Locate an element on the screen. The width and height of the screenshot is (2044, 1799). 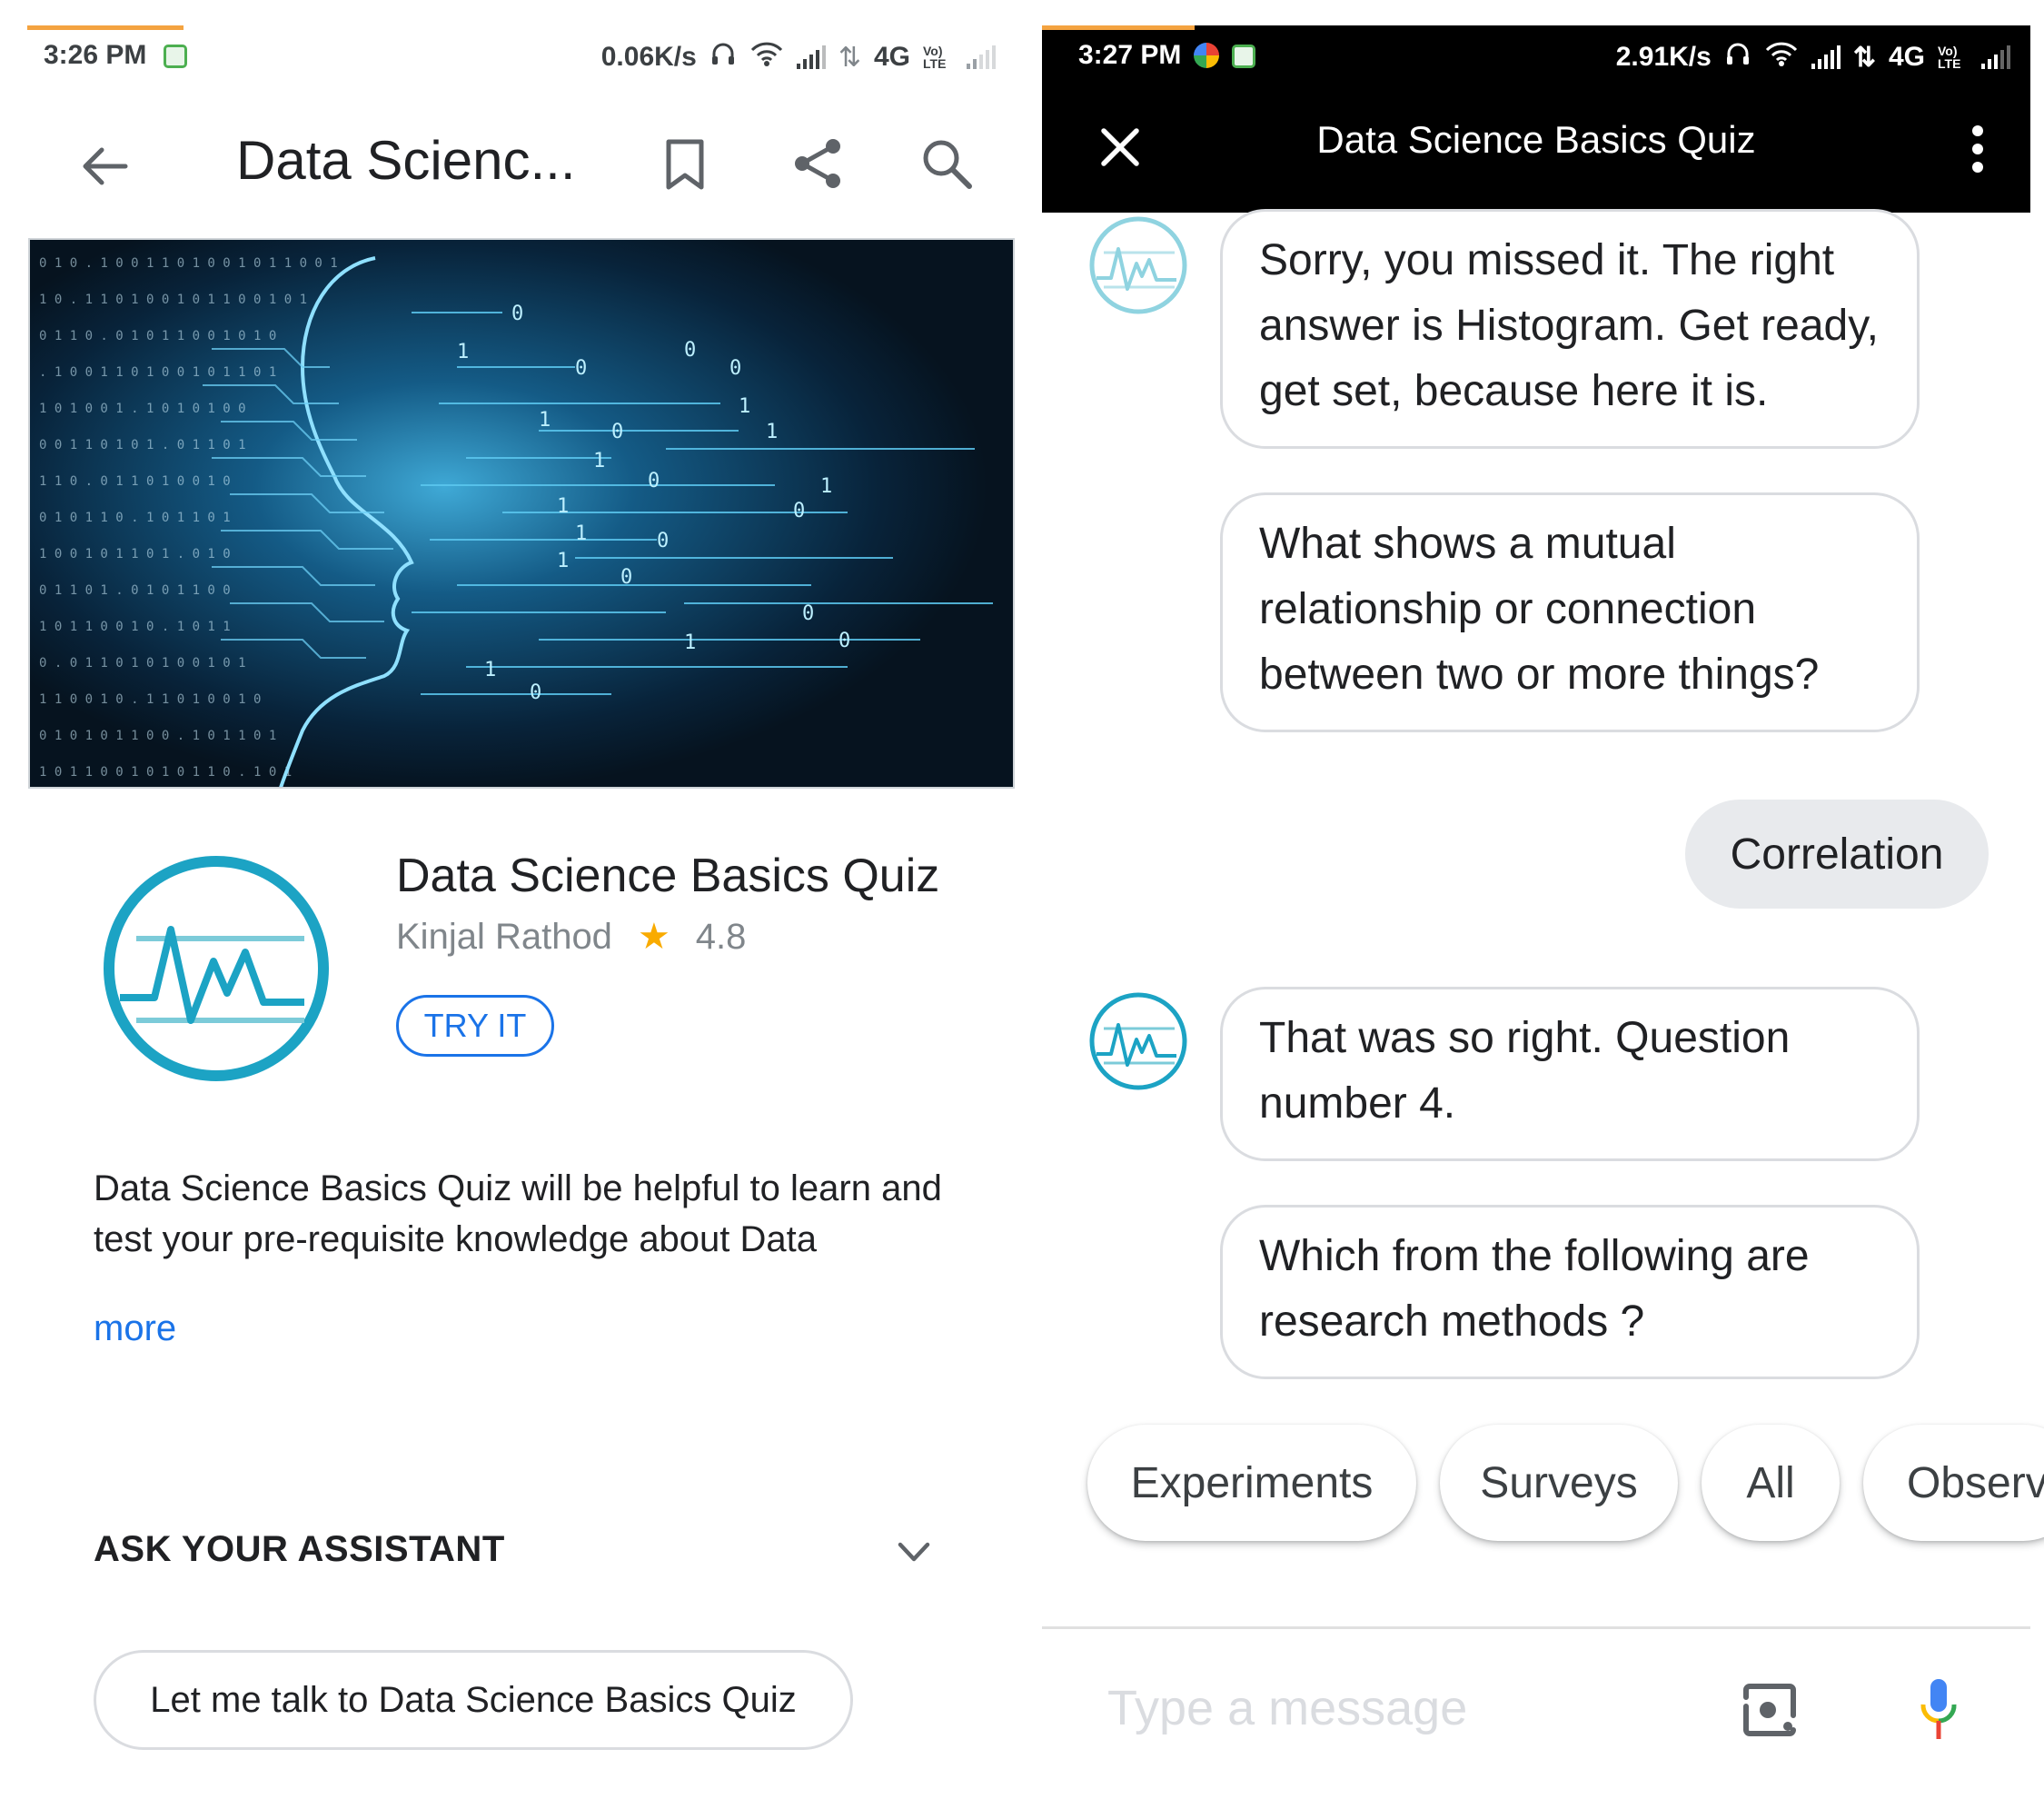
svg-text: 0 1 1 0 1 . 0 1 0 1 1 0 0 is located at coordinates (135, 590).